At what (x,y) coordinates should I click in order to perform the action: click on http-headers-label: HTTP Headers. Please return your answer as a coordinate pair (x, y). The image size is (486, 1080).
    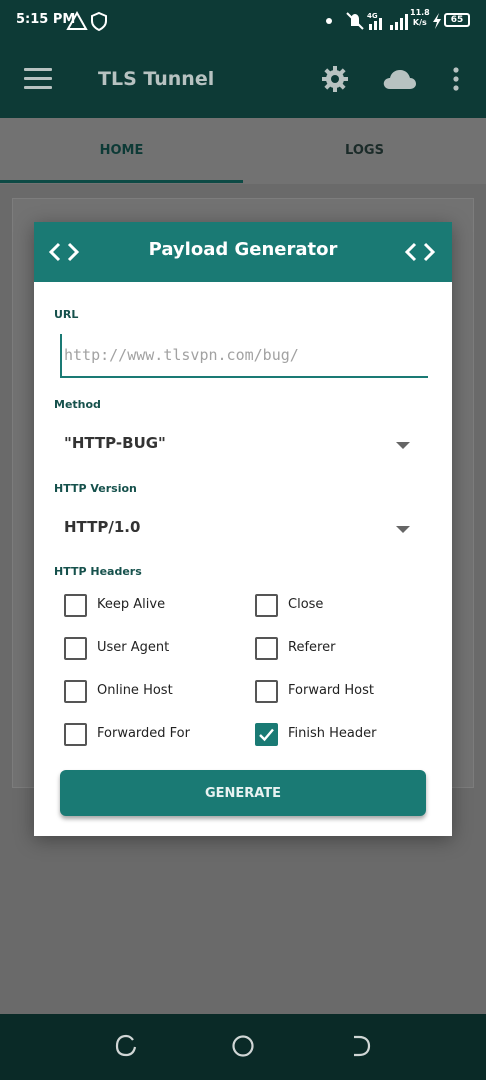
    Looking at the image, I should click on (98, 571).